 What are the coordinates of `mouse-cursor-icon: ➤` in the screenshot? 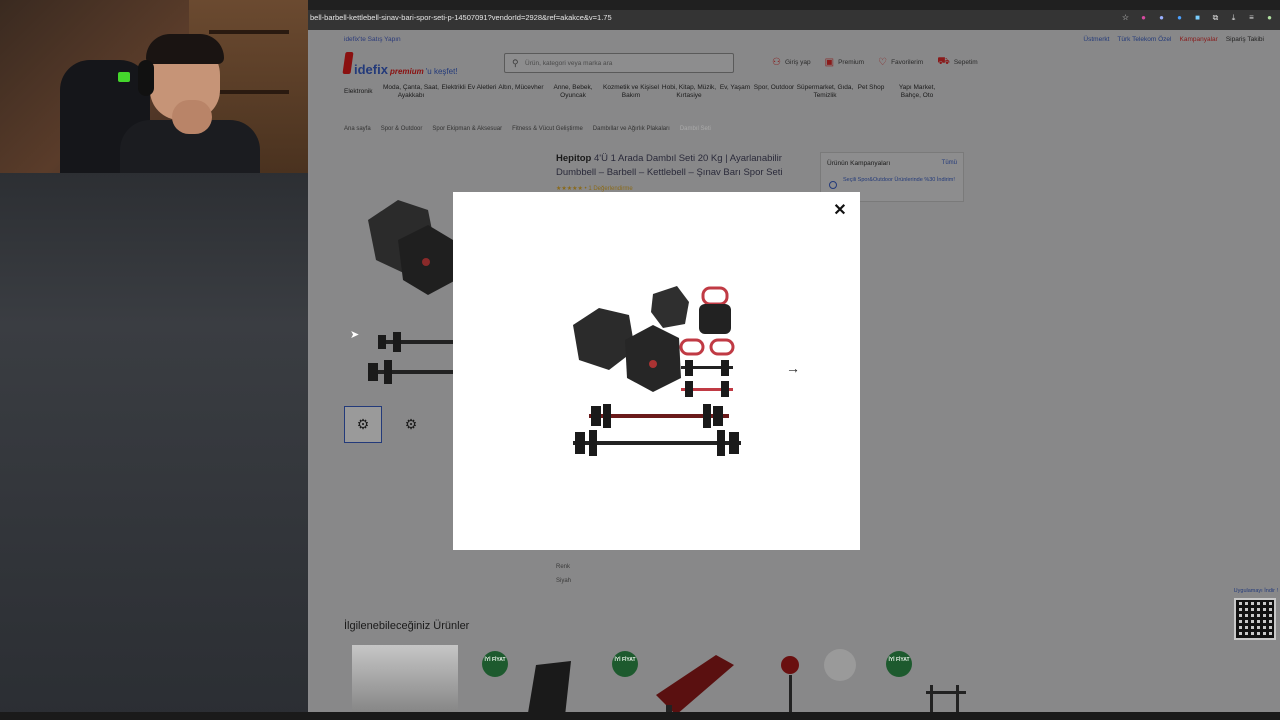 It's located at (355, 335).